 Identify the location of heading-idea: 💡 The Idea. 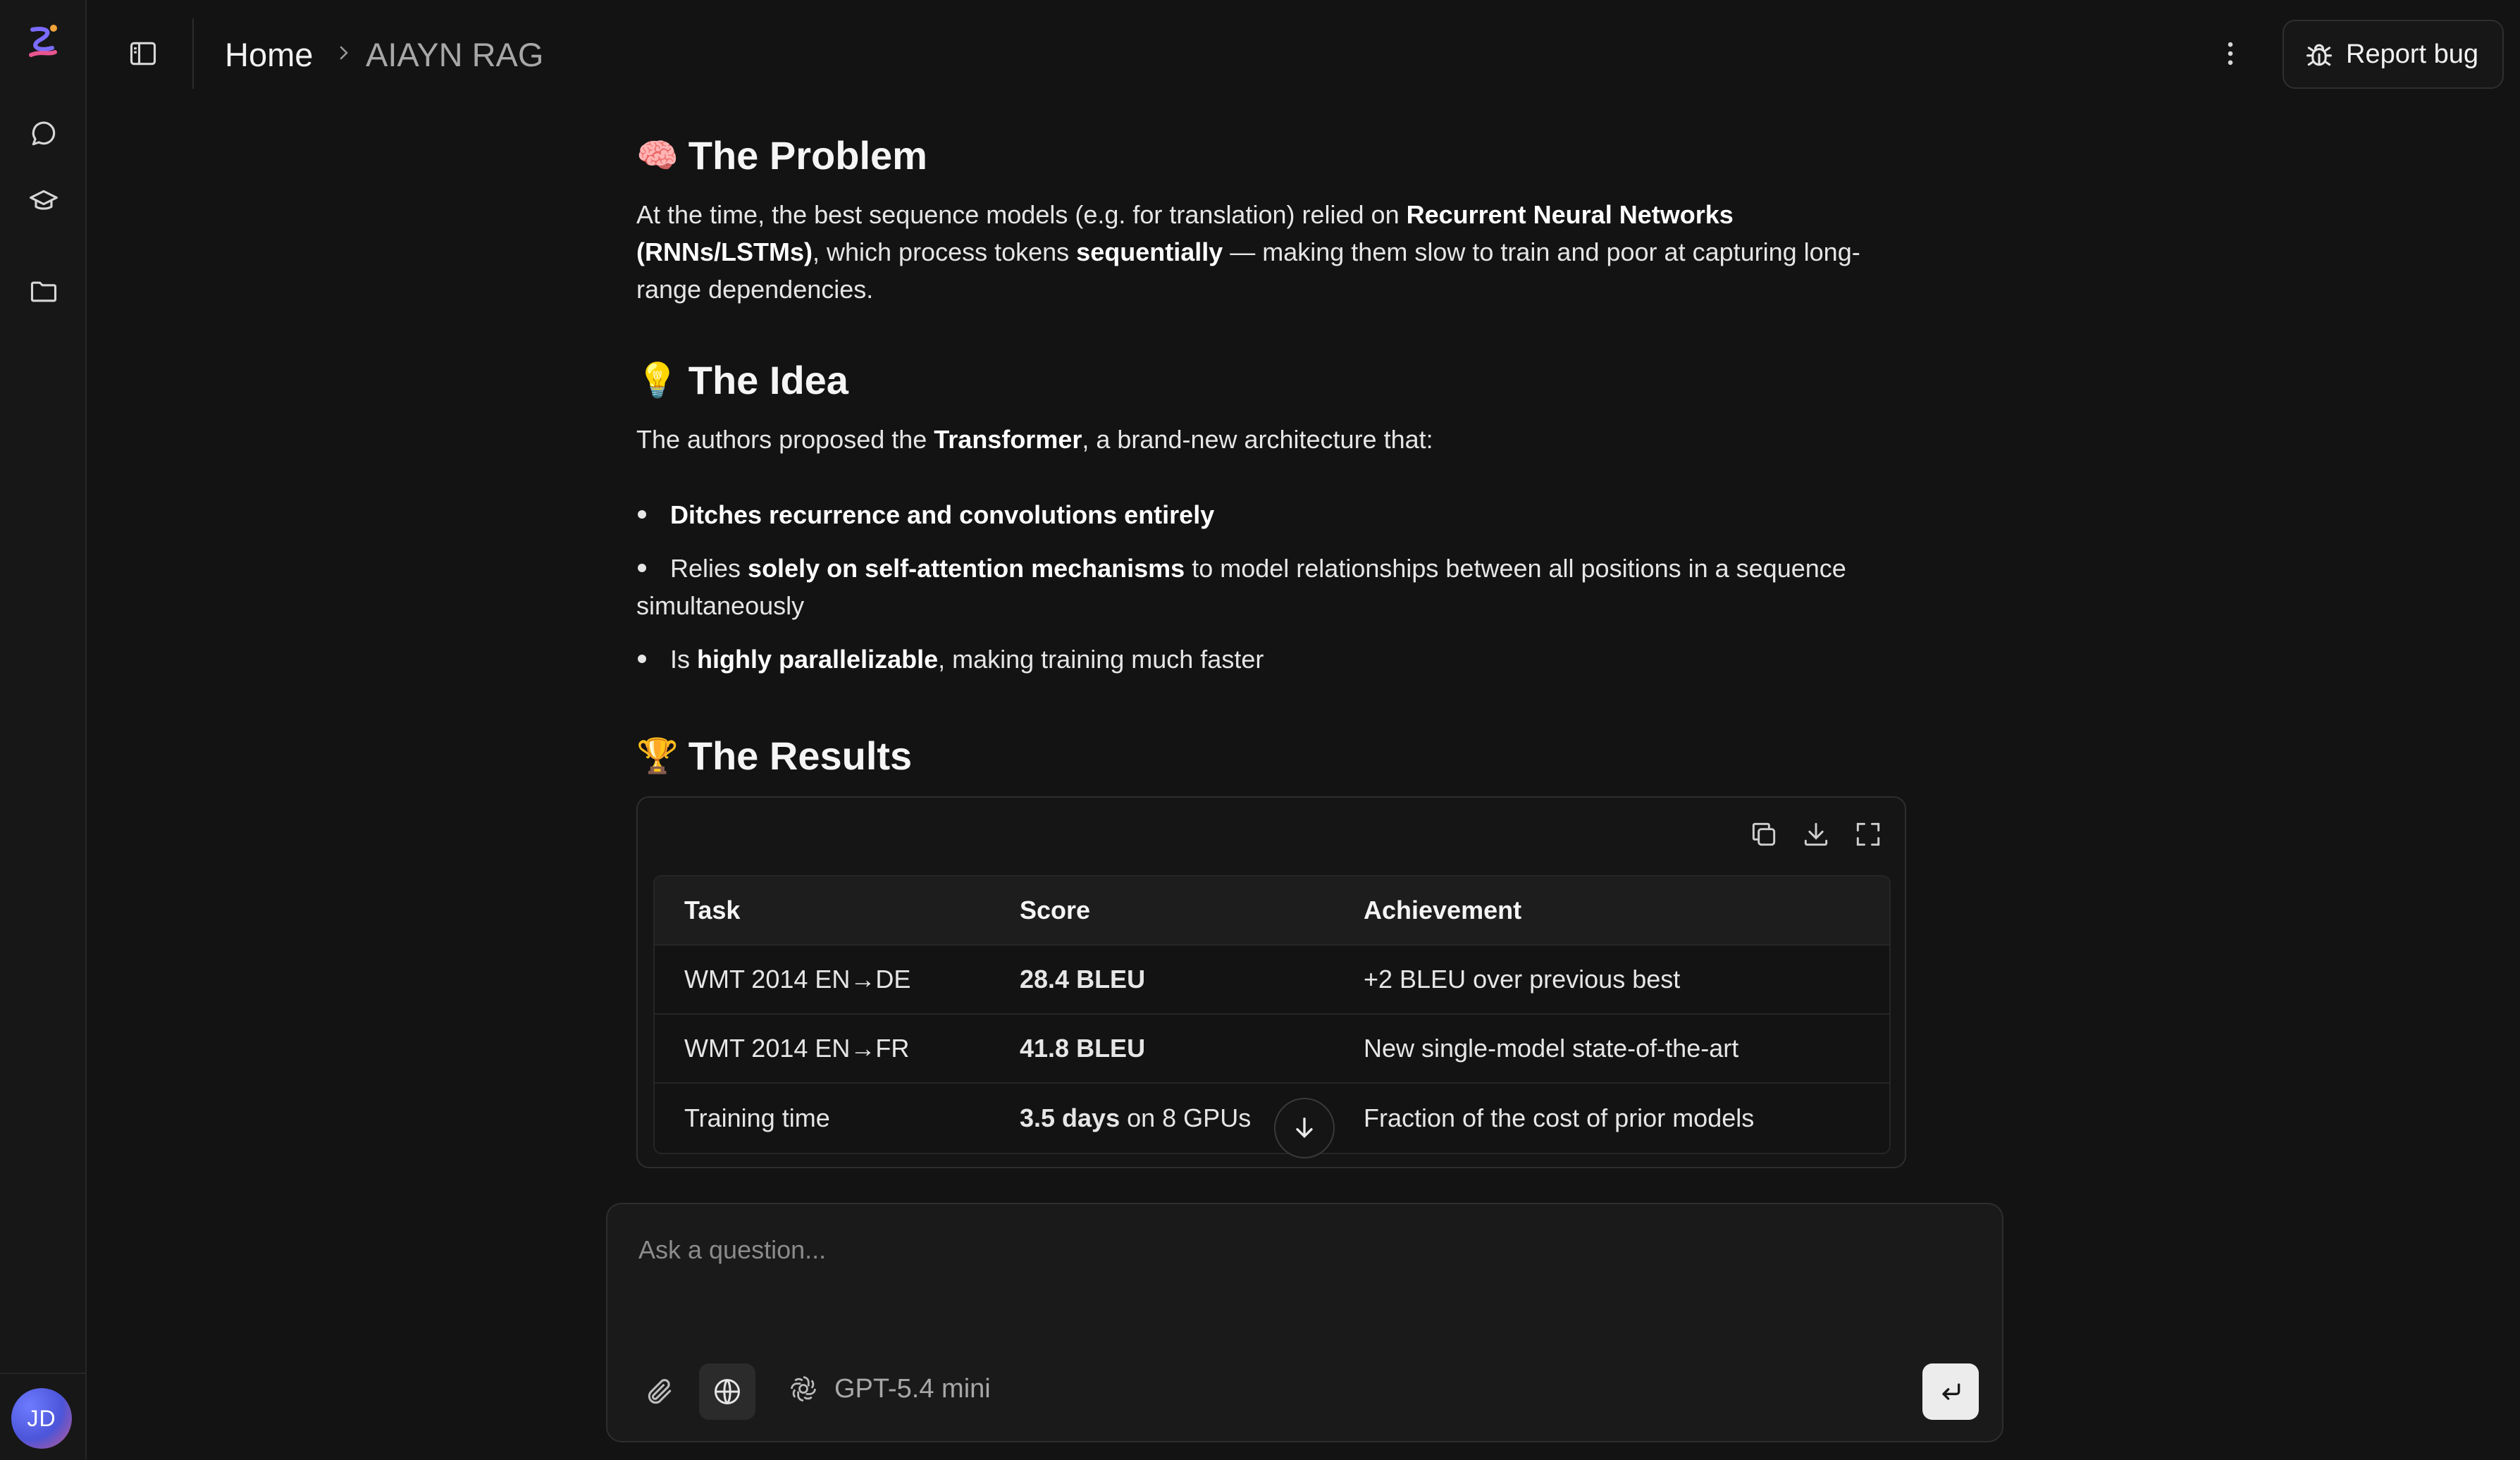
(742, 380).